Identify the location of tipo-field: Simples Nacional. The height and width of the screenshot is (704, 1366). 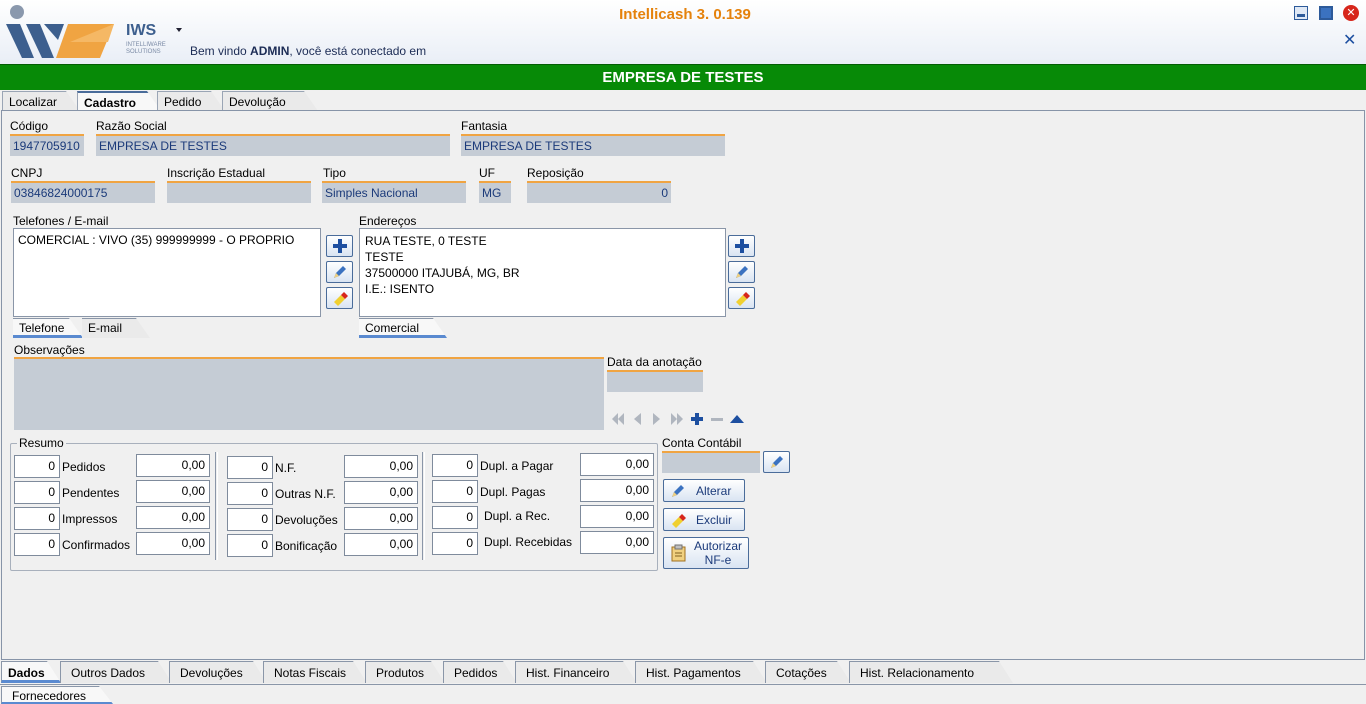
(394, 192).